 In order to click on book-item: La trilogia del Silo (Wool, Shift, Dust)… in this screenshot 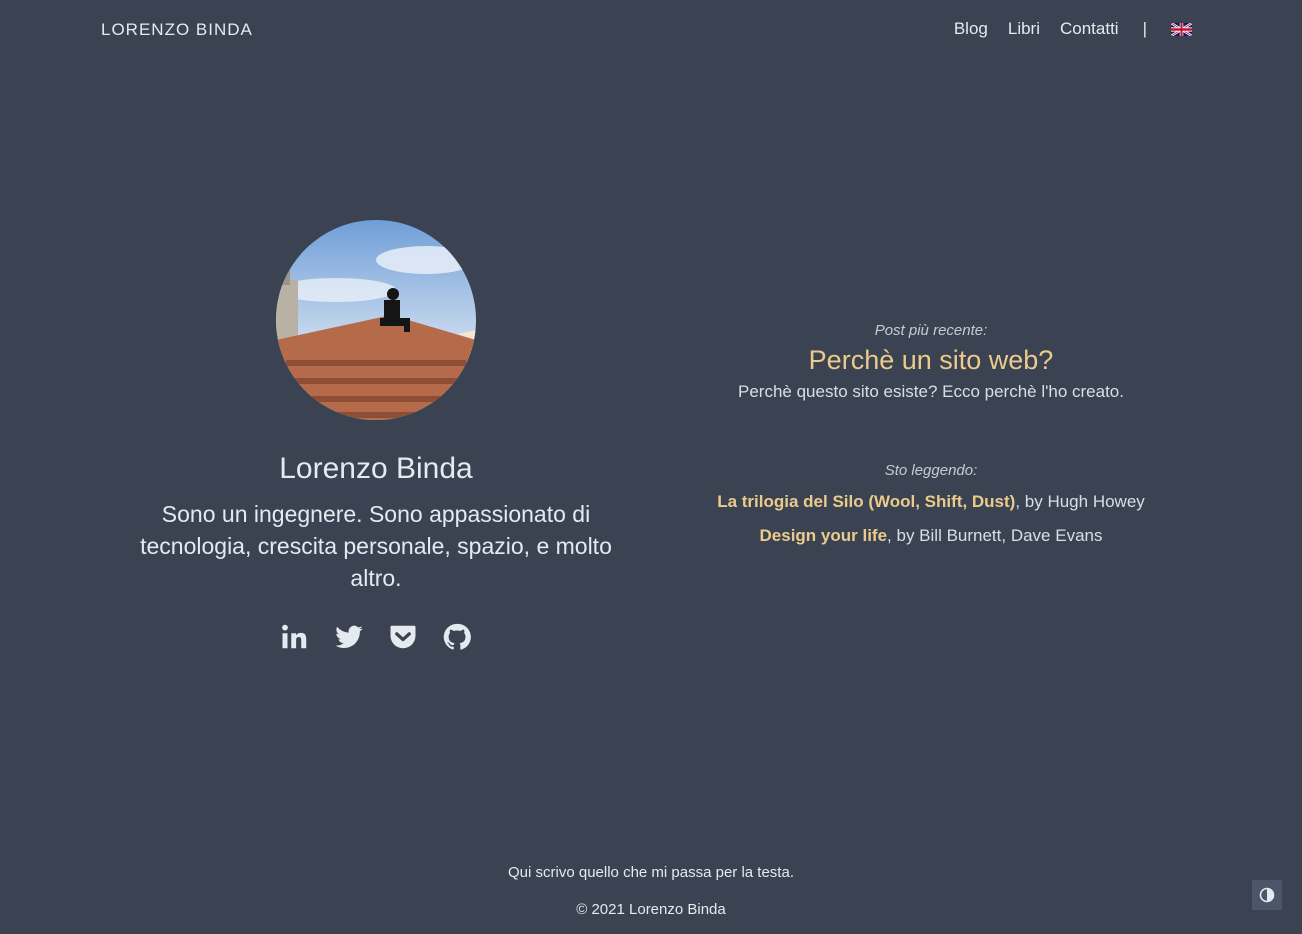, I will do `click(931, 502)`.